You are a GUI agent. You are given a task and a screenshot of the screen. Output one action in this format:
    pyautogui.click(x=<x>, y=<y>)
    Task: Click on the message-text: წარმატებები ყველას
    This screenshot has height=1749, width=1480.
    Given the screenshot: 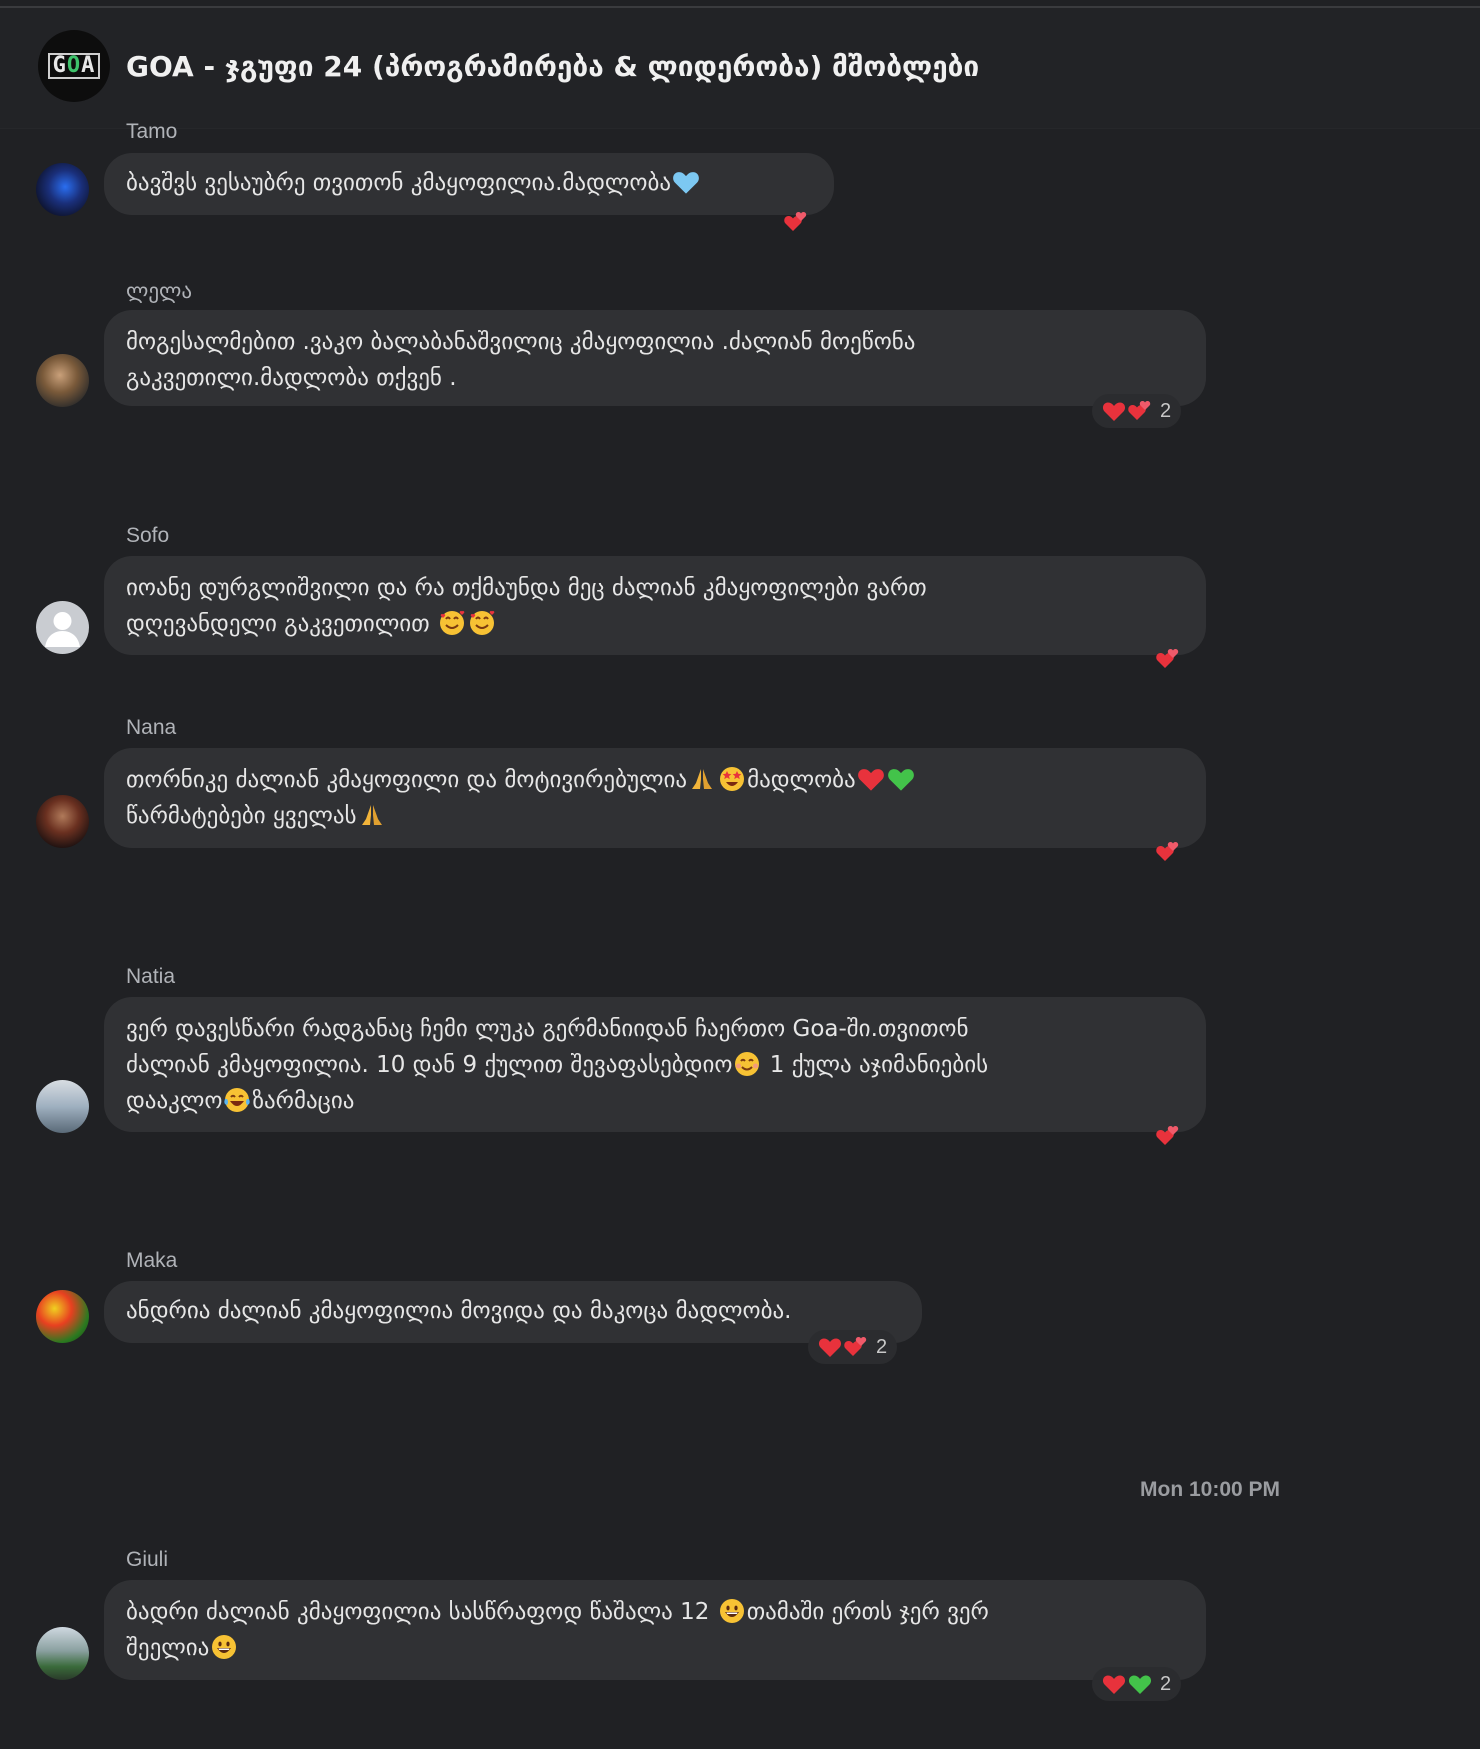 What is the action you would take?
    pyautogui.click(x=241, y=816)
    